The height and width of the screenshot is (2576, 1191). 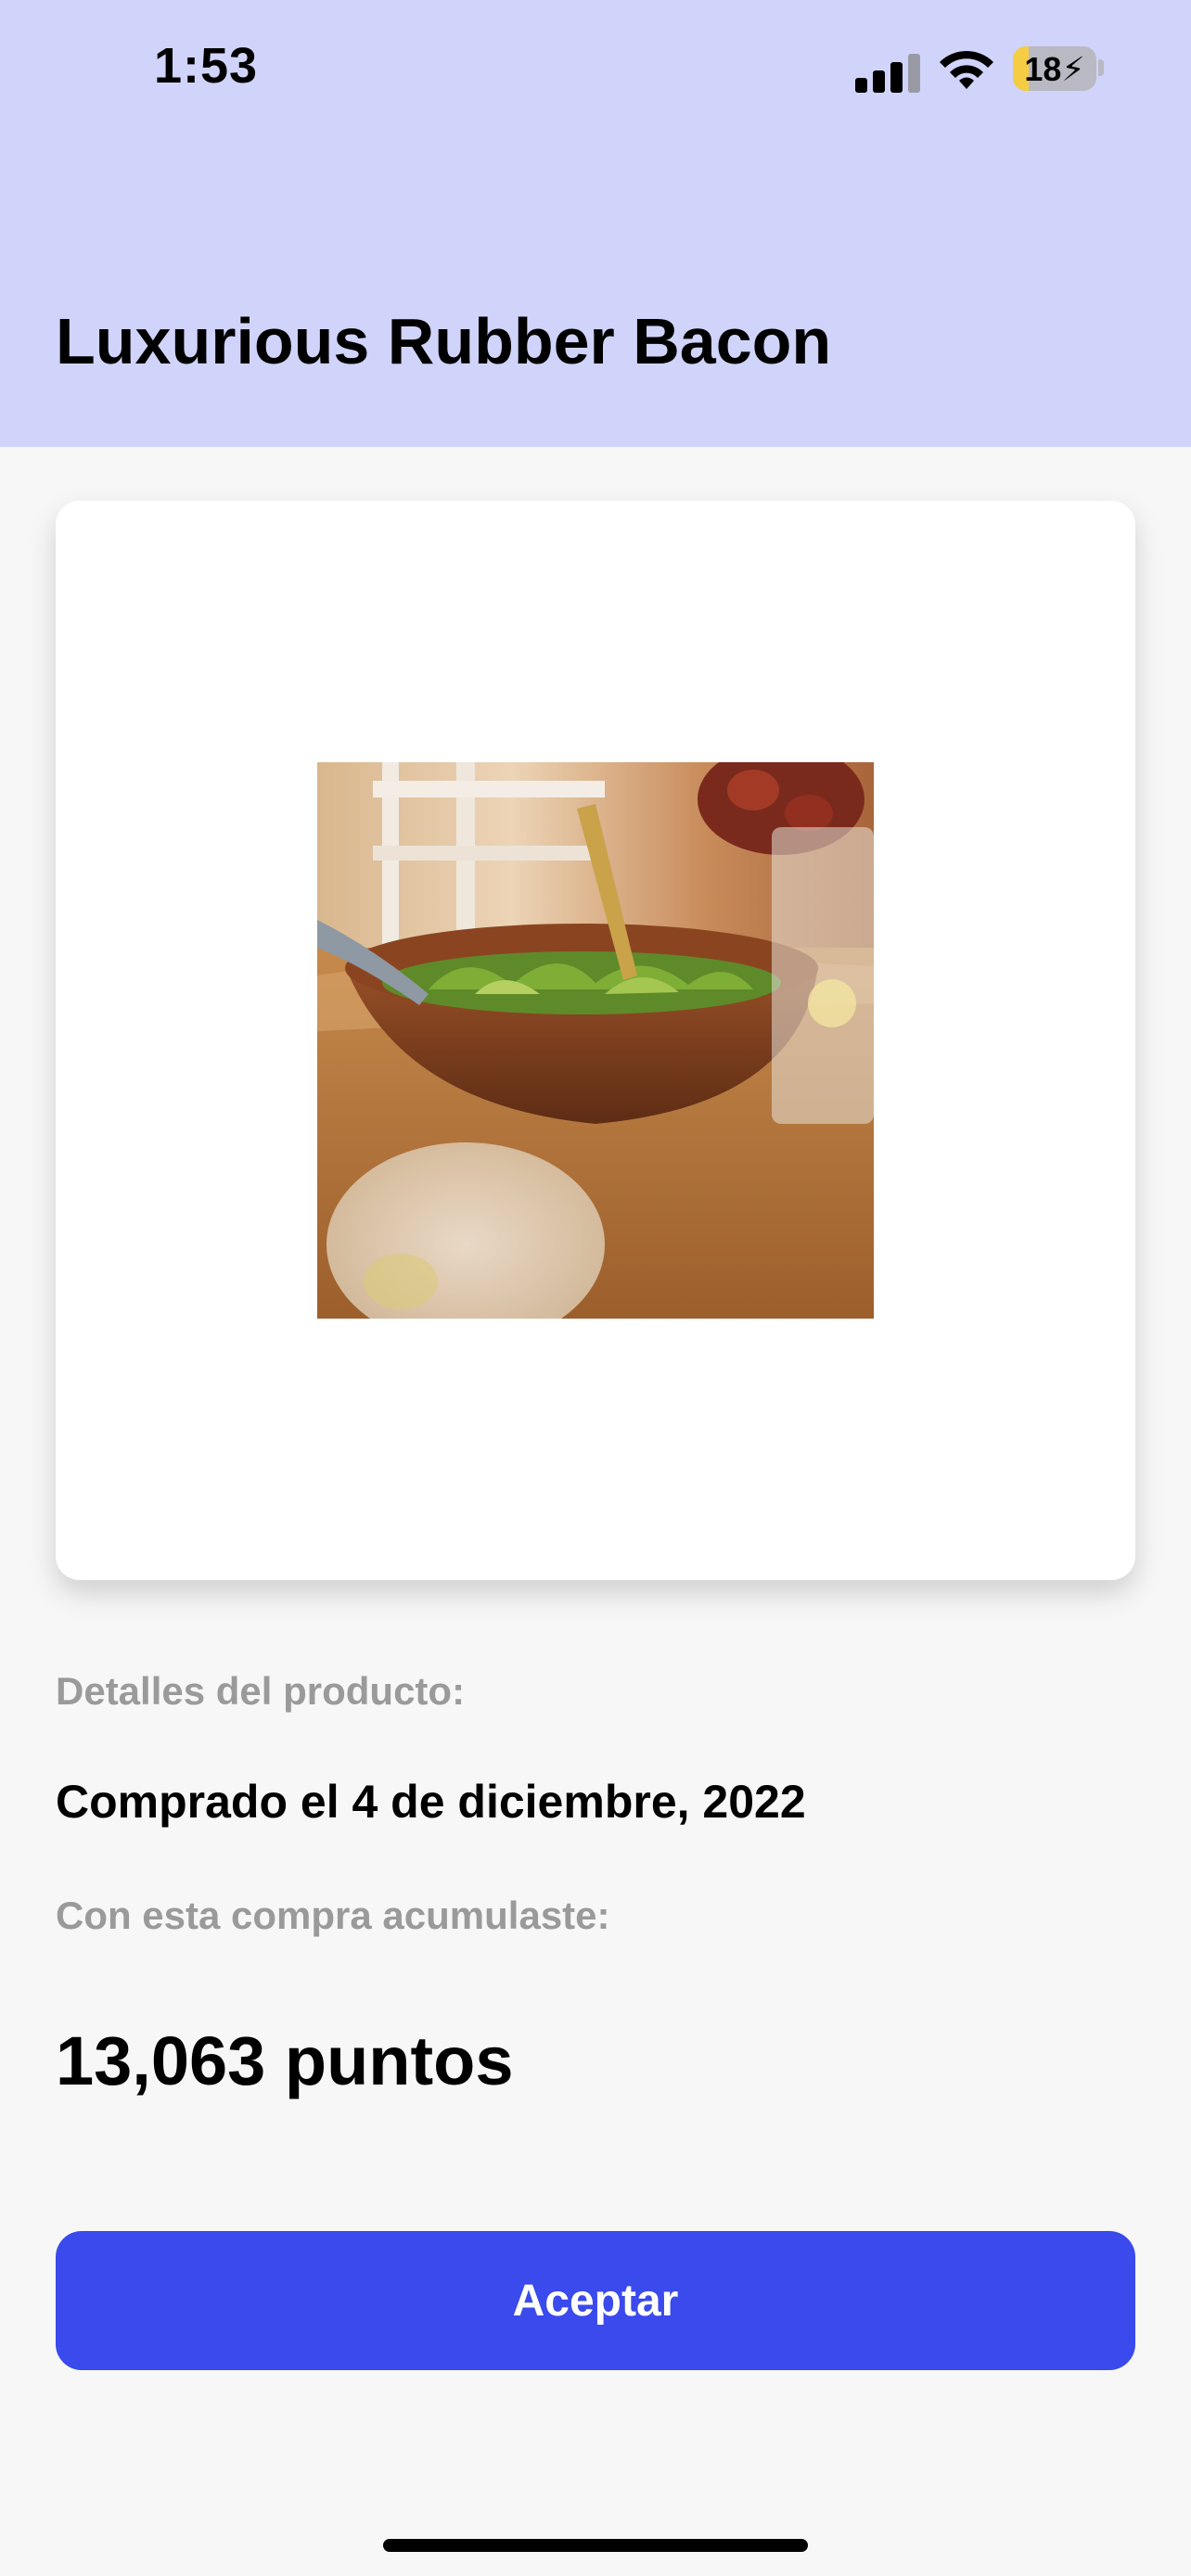 I want to click on points-value: 13,063 puntos, so click(x=285, y=2060).